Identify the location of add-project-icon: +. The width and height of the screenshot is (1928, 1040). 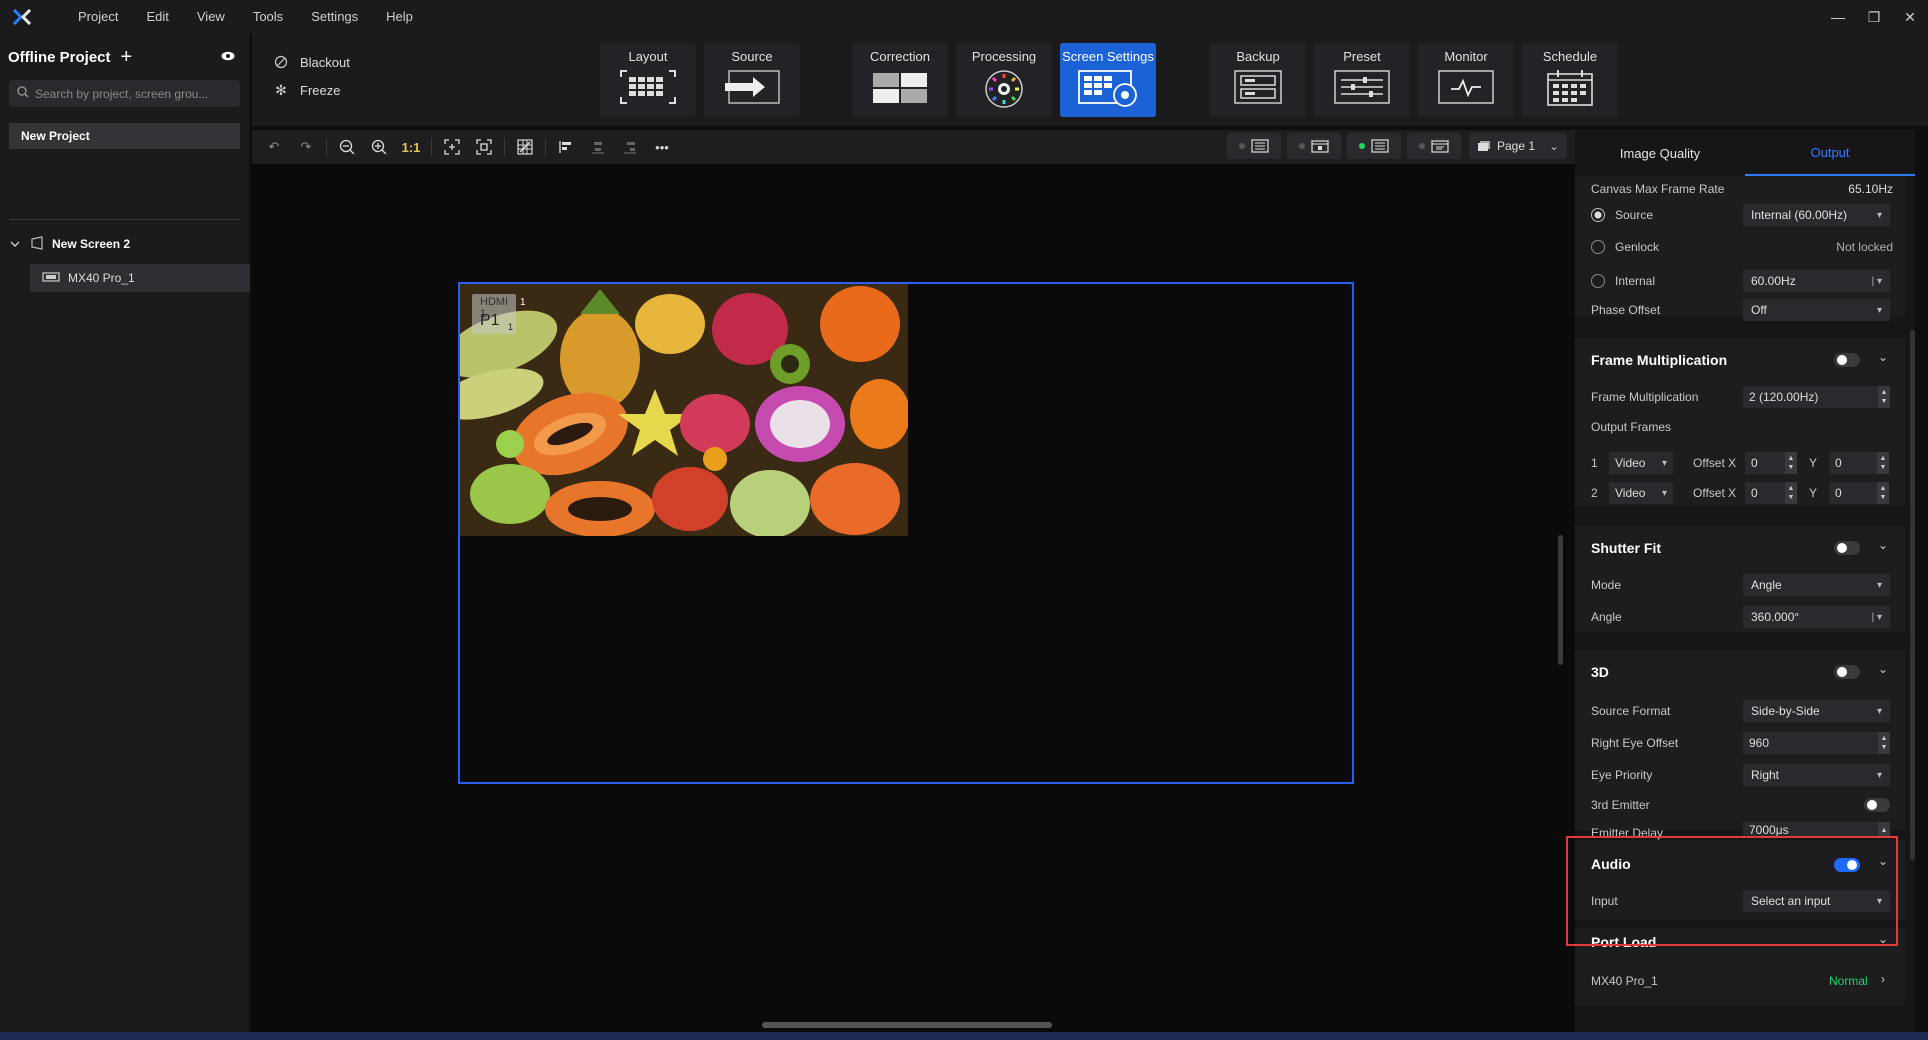
(127, 57).